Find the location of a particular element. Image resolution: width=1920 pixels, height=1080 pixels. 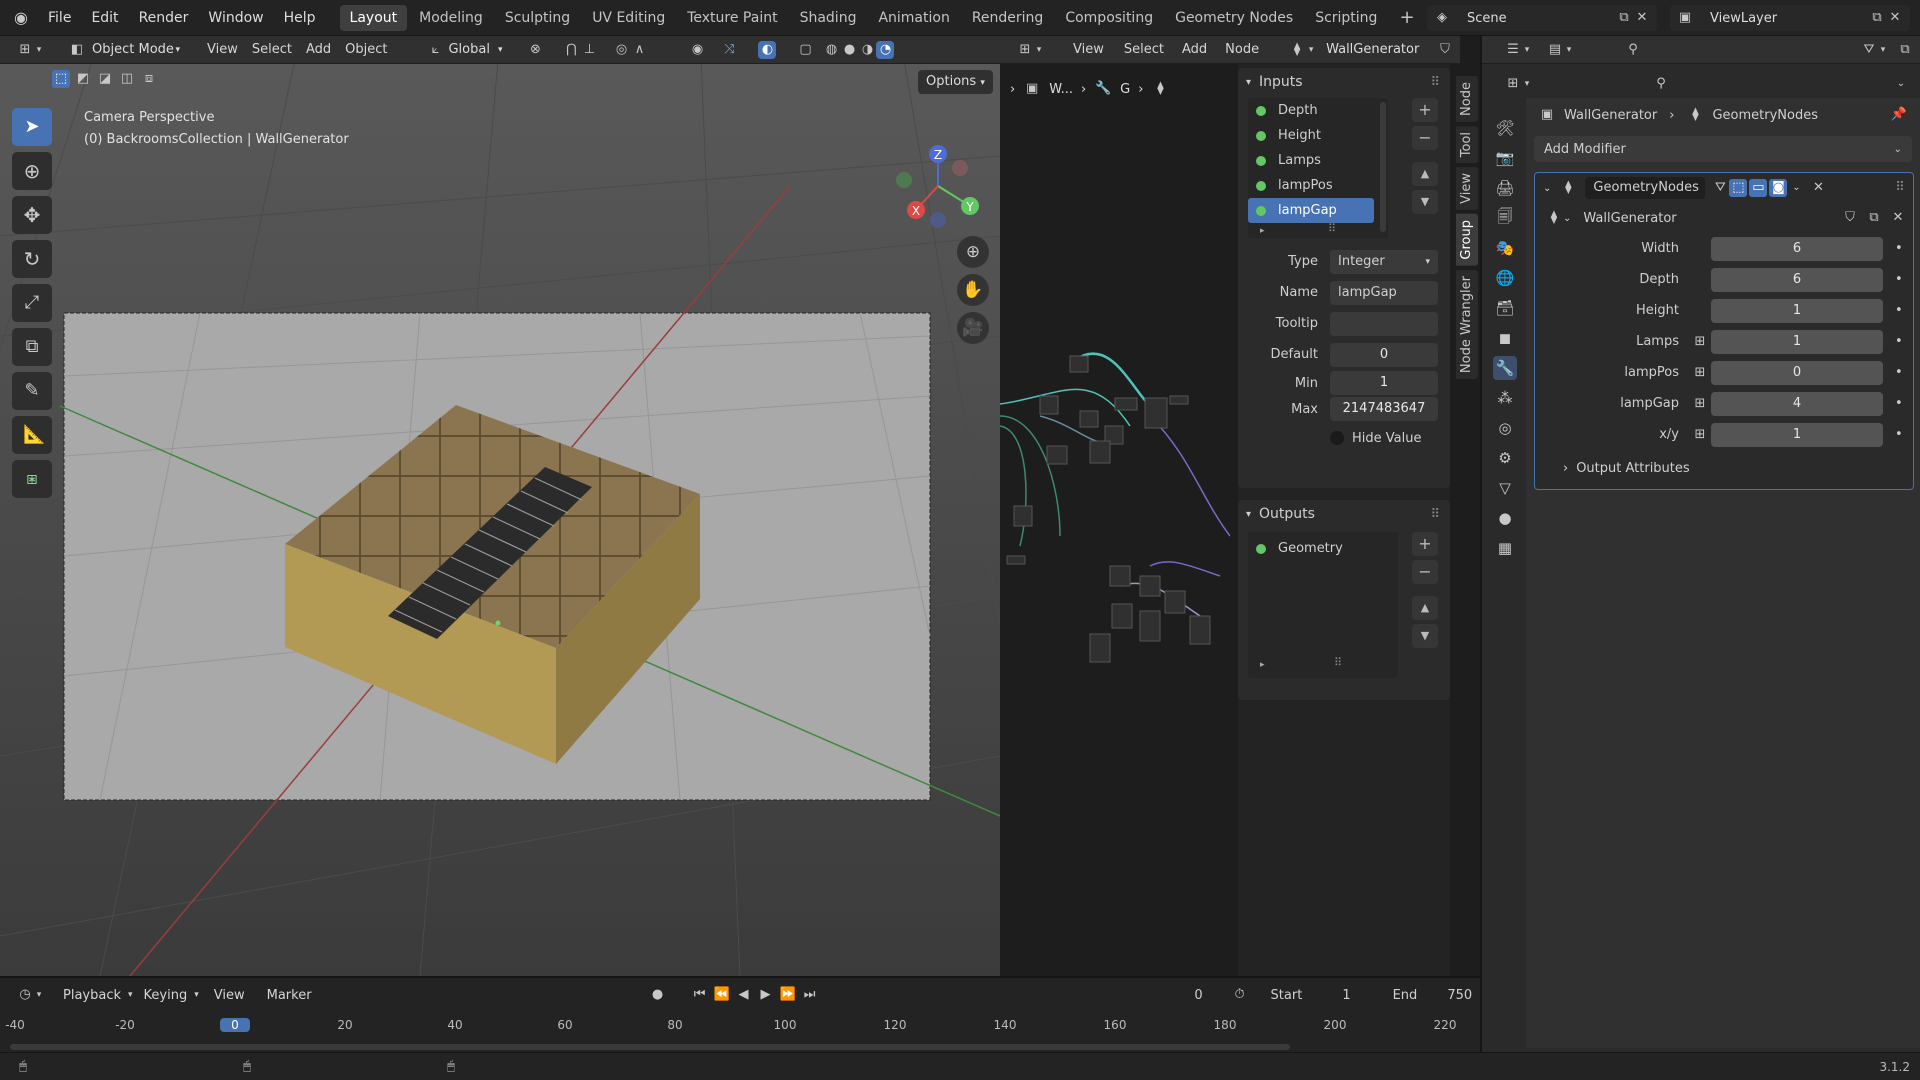

tab-geometry-nodes: Geometry Nodes is located at coordinates (1234, 18).